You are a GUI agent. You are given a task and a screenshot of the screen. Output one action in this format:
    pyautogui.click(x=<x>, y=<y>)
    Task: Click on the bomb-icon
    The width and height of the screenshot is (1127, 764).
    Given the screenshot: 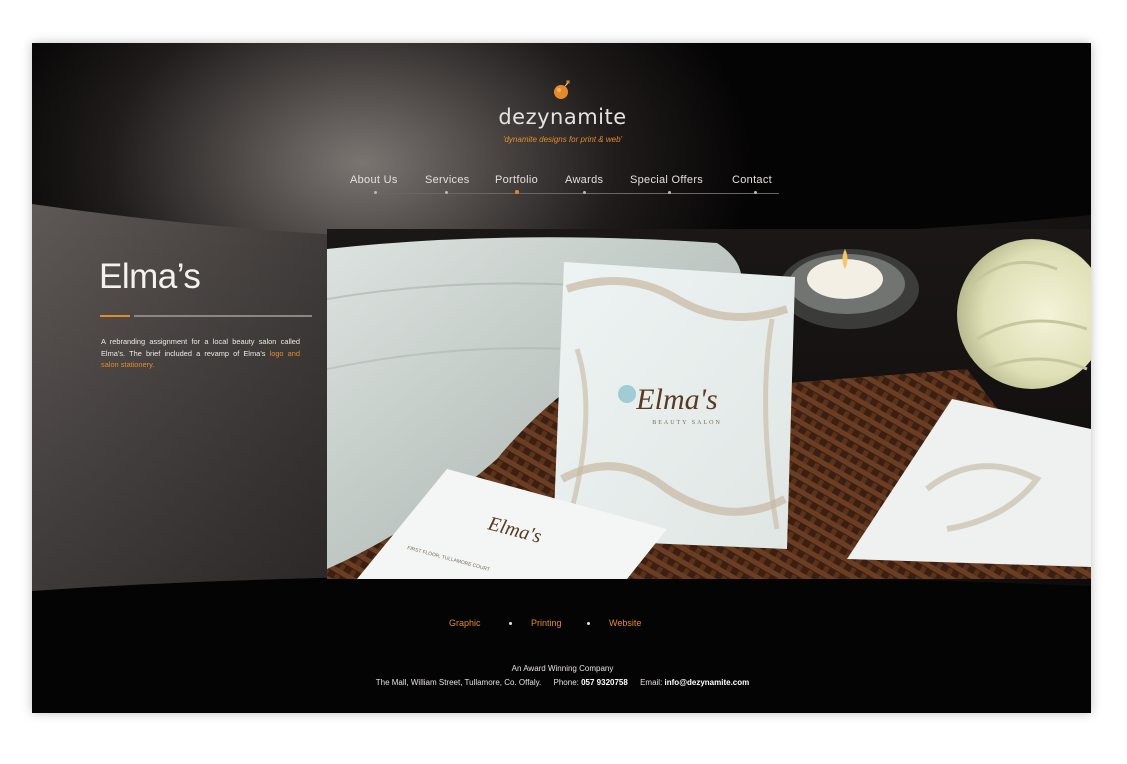 What is the action you would take?
    pyautogui.click(x=562, y=89)
    